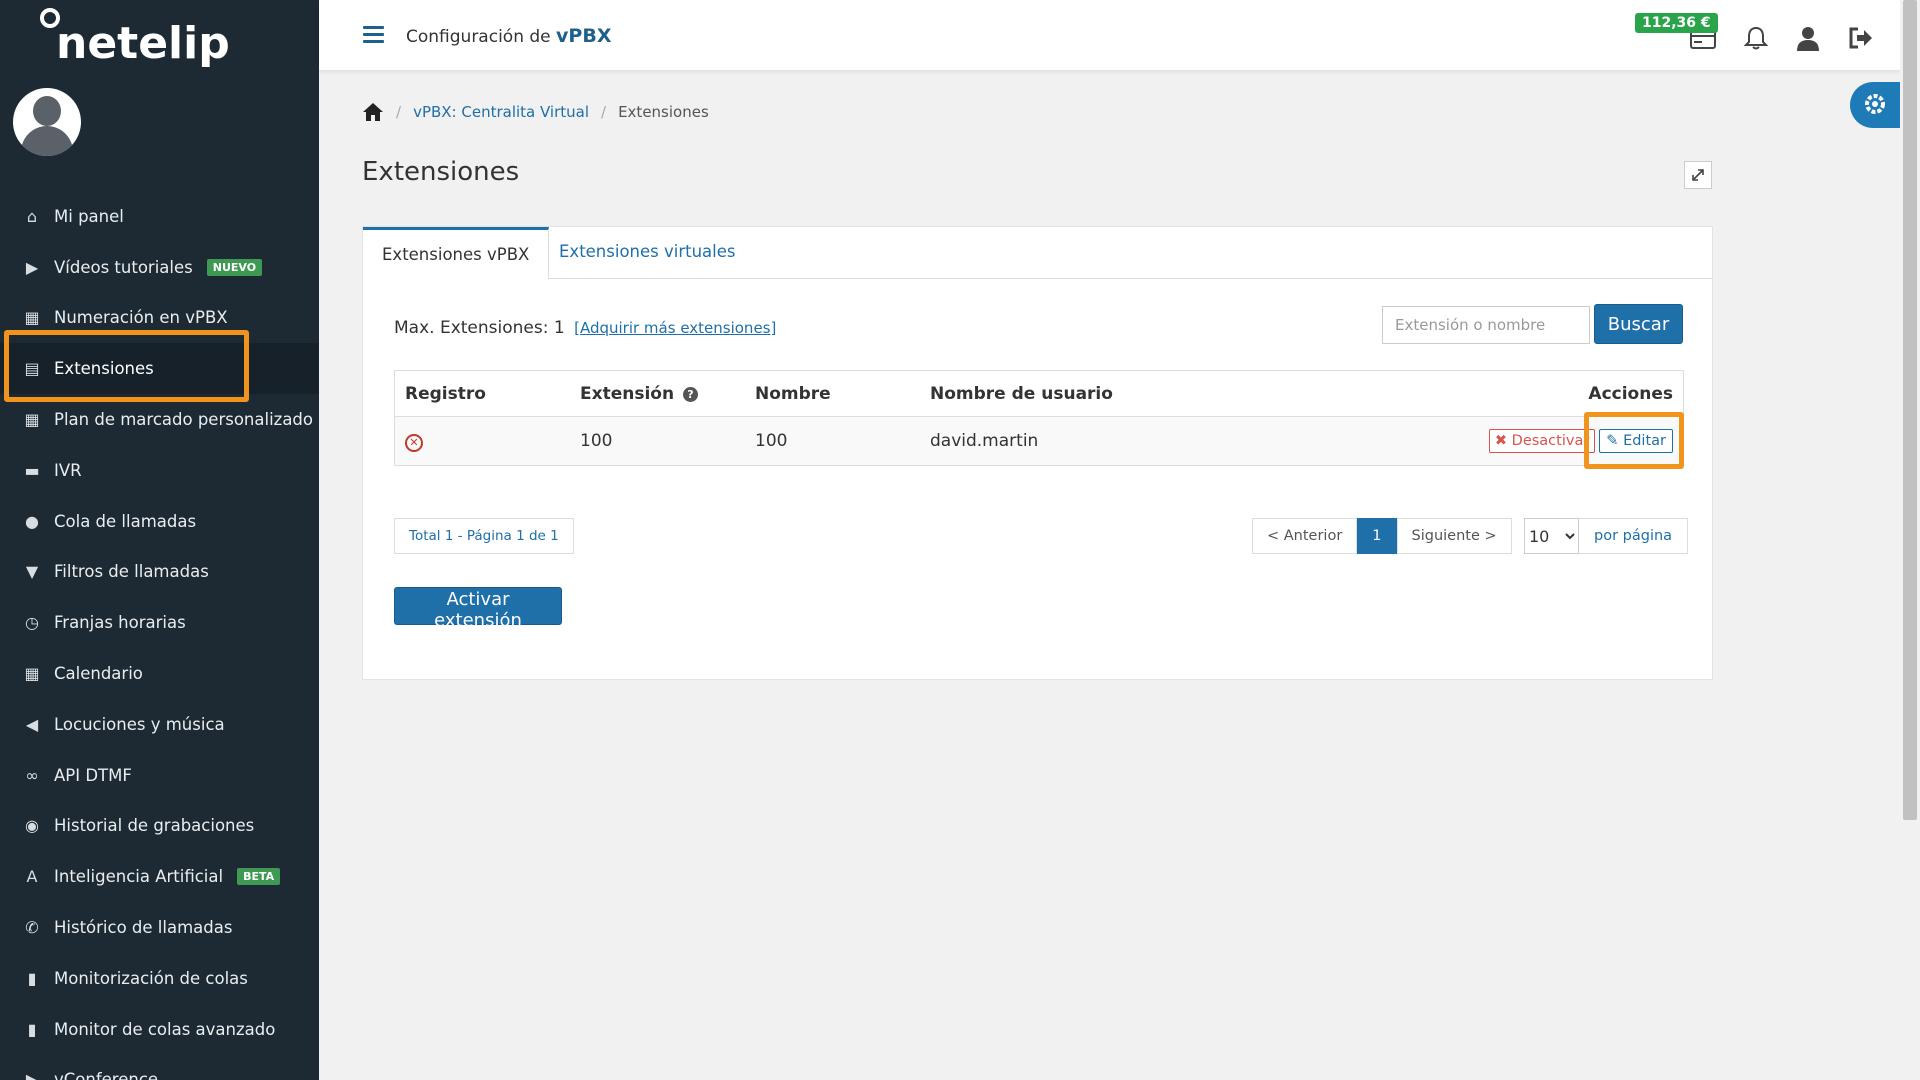 The image size is (1920, 1080). I want to click on logout-icon, so click(1861, 38).